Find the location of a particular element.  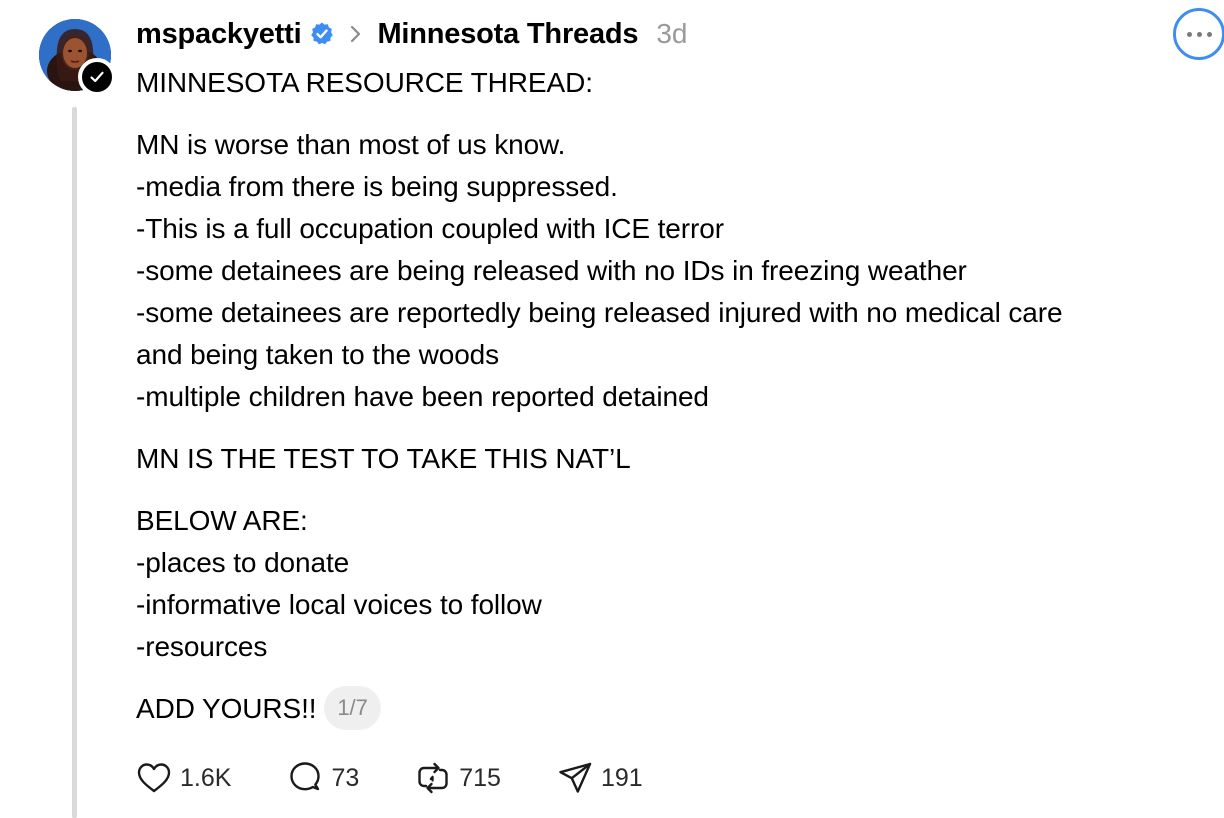

post-text-line: MINNESOTA RESOURCE THREAD: is located at coordinates (364, 82).